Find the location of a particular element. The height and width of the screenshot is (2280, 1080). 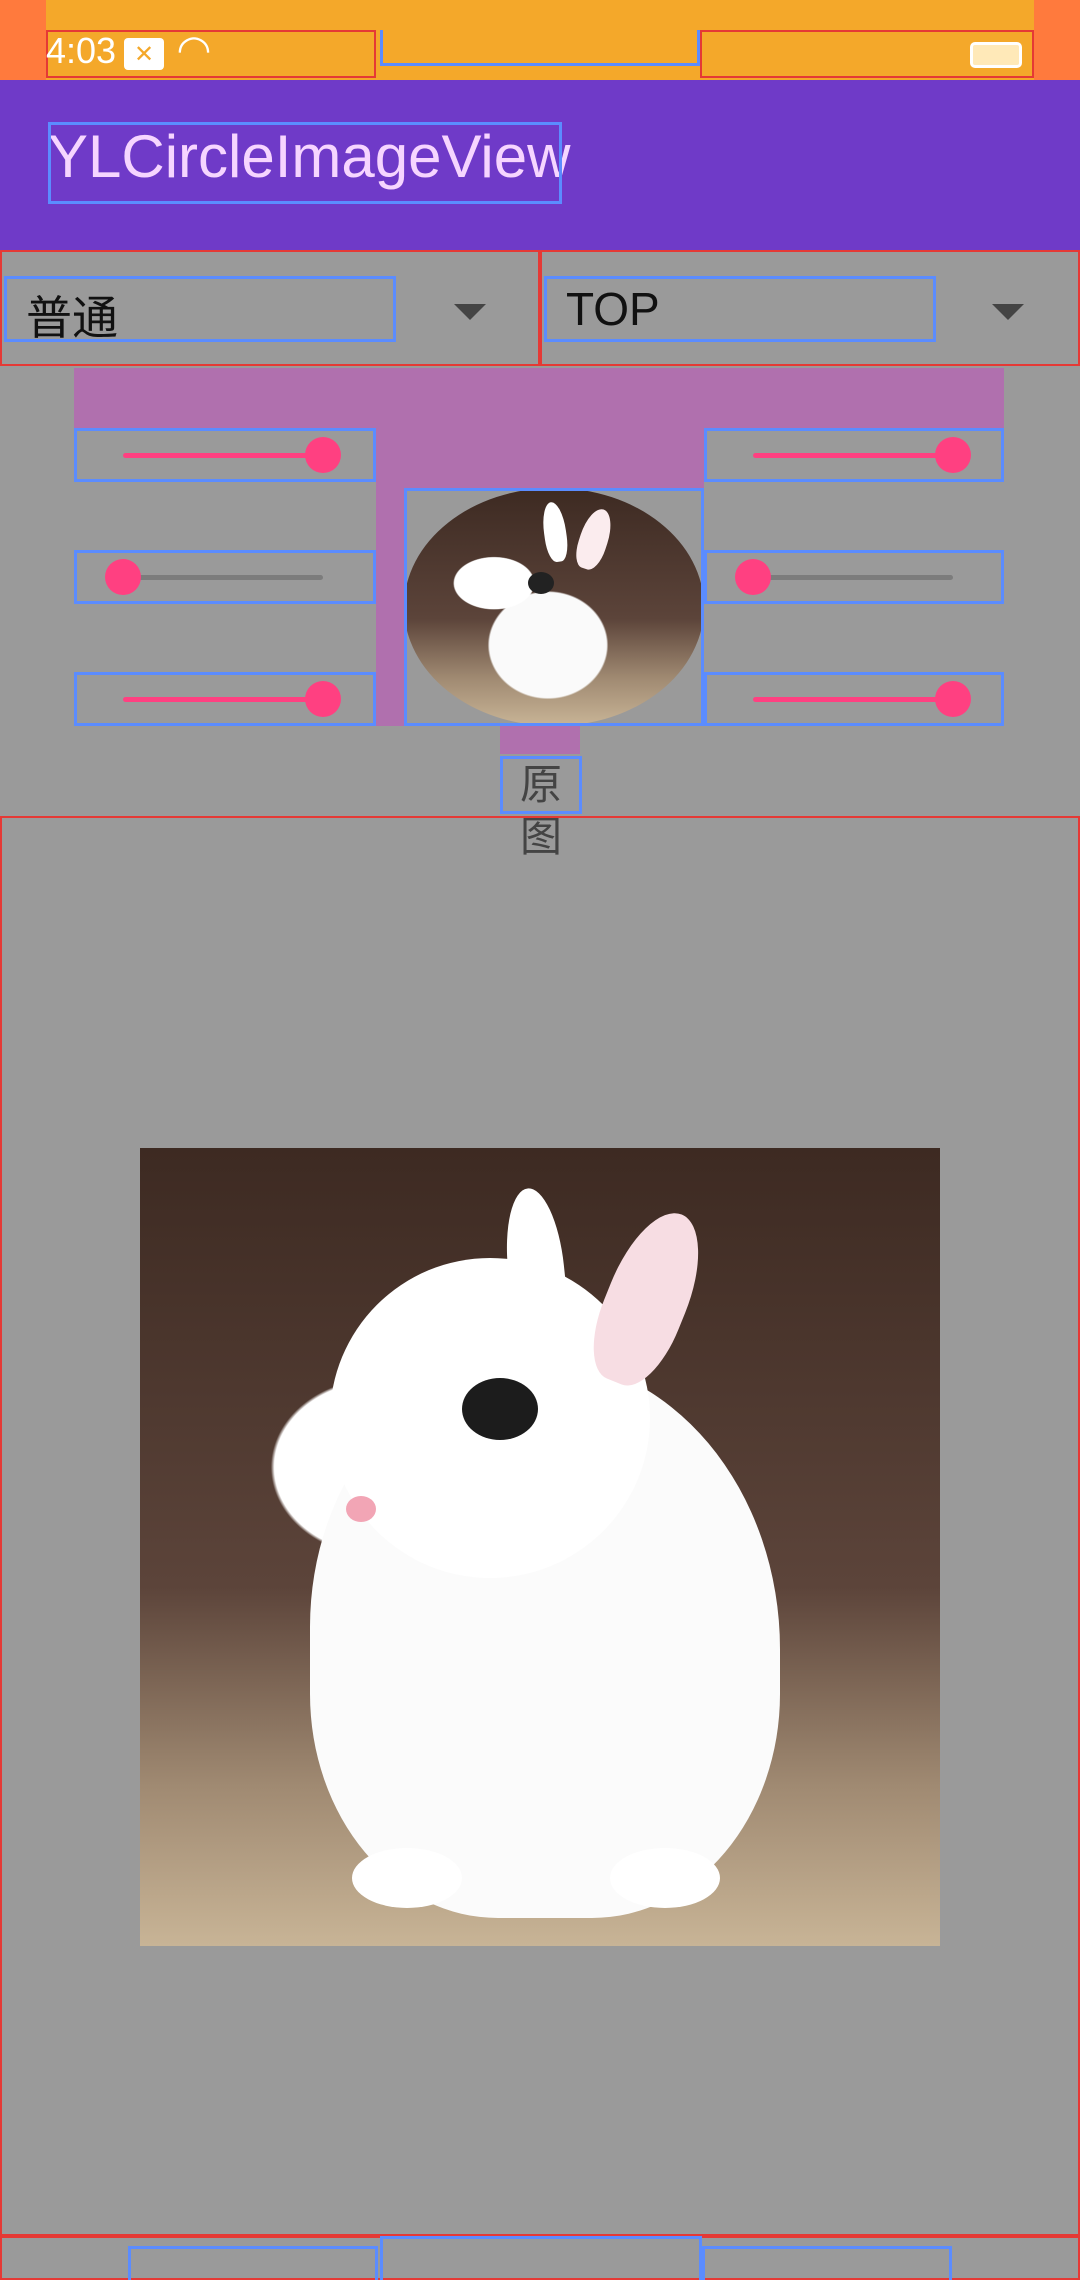

nav-recents-button is located at coordinates (827, 2263).